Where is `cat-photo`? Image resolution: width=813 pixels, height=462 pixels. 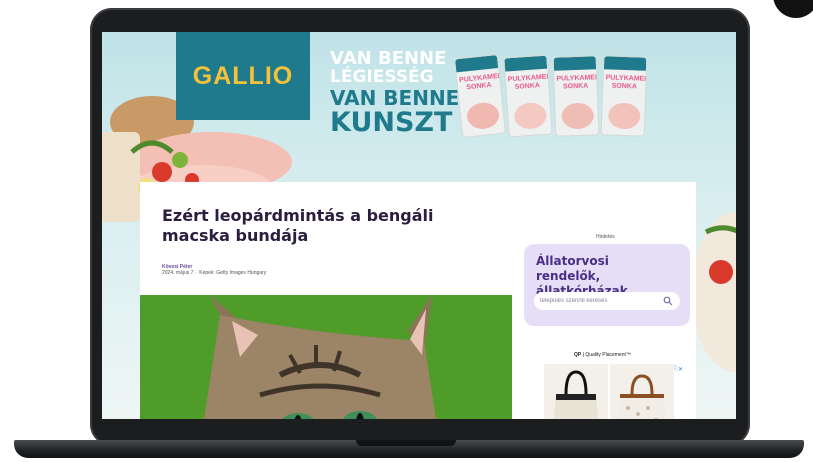
cat-photo is located at coordinates (326, 357).